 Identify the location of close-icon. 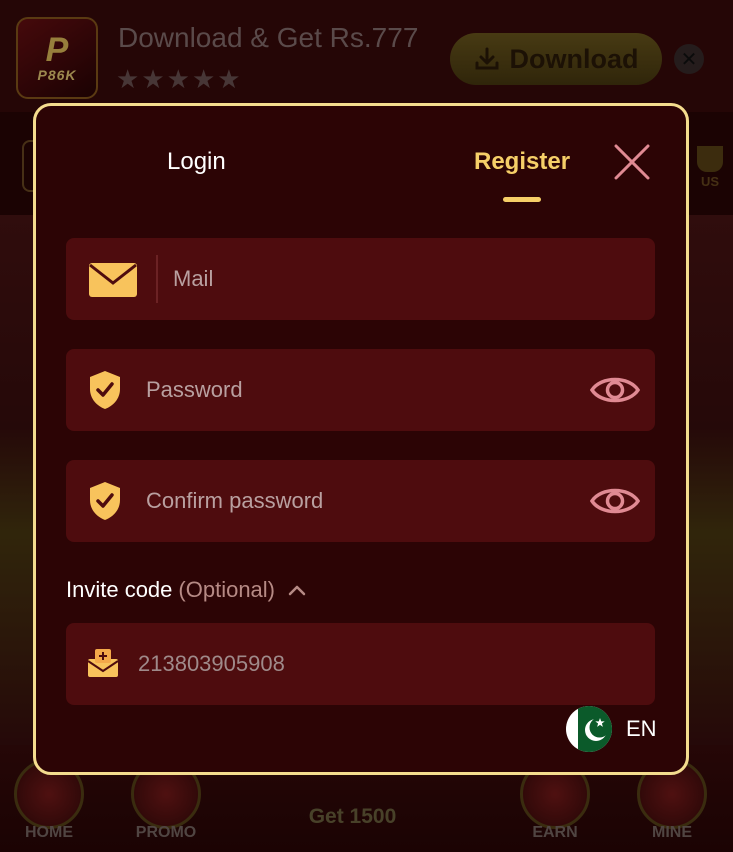
(632, 162).